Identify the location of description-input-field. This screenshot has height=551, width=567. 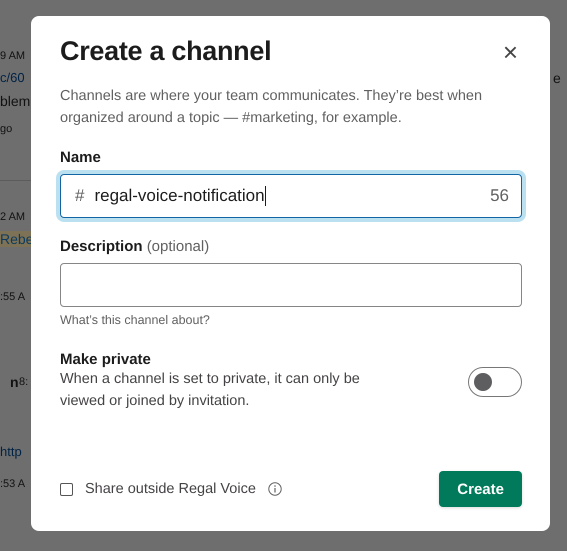
(291, 285).